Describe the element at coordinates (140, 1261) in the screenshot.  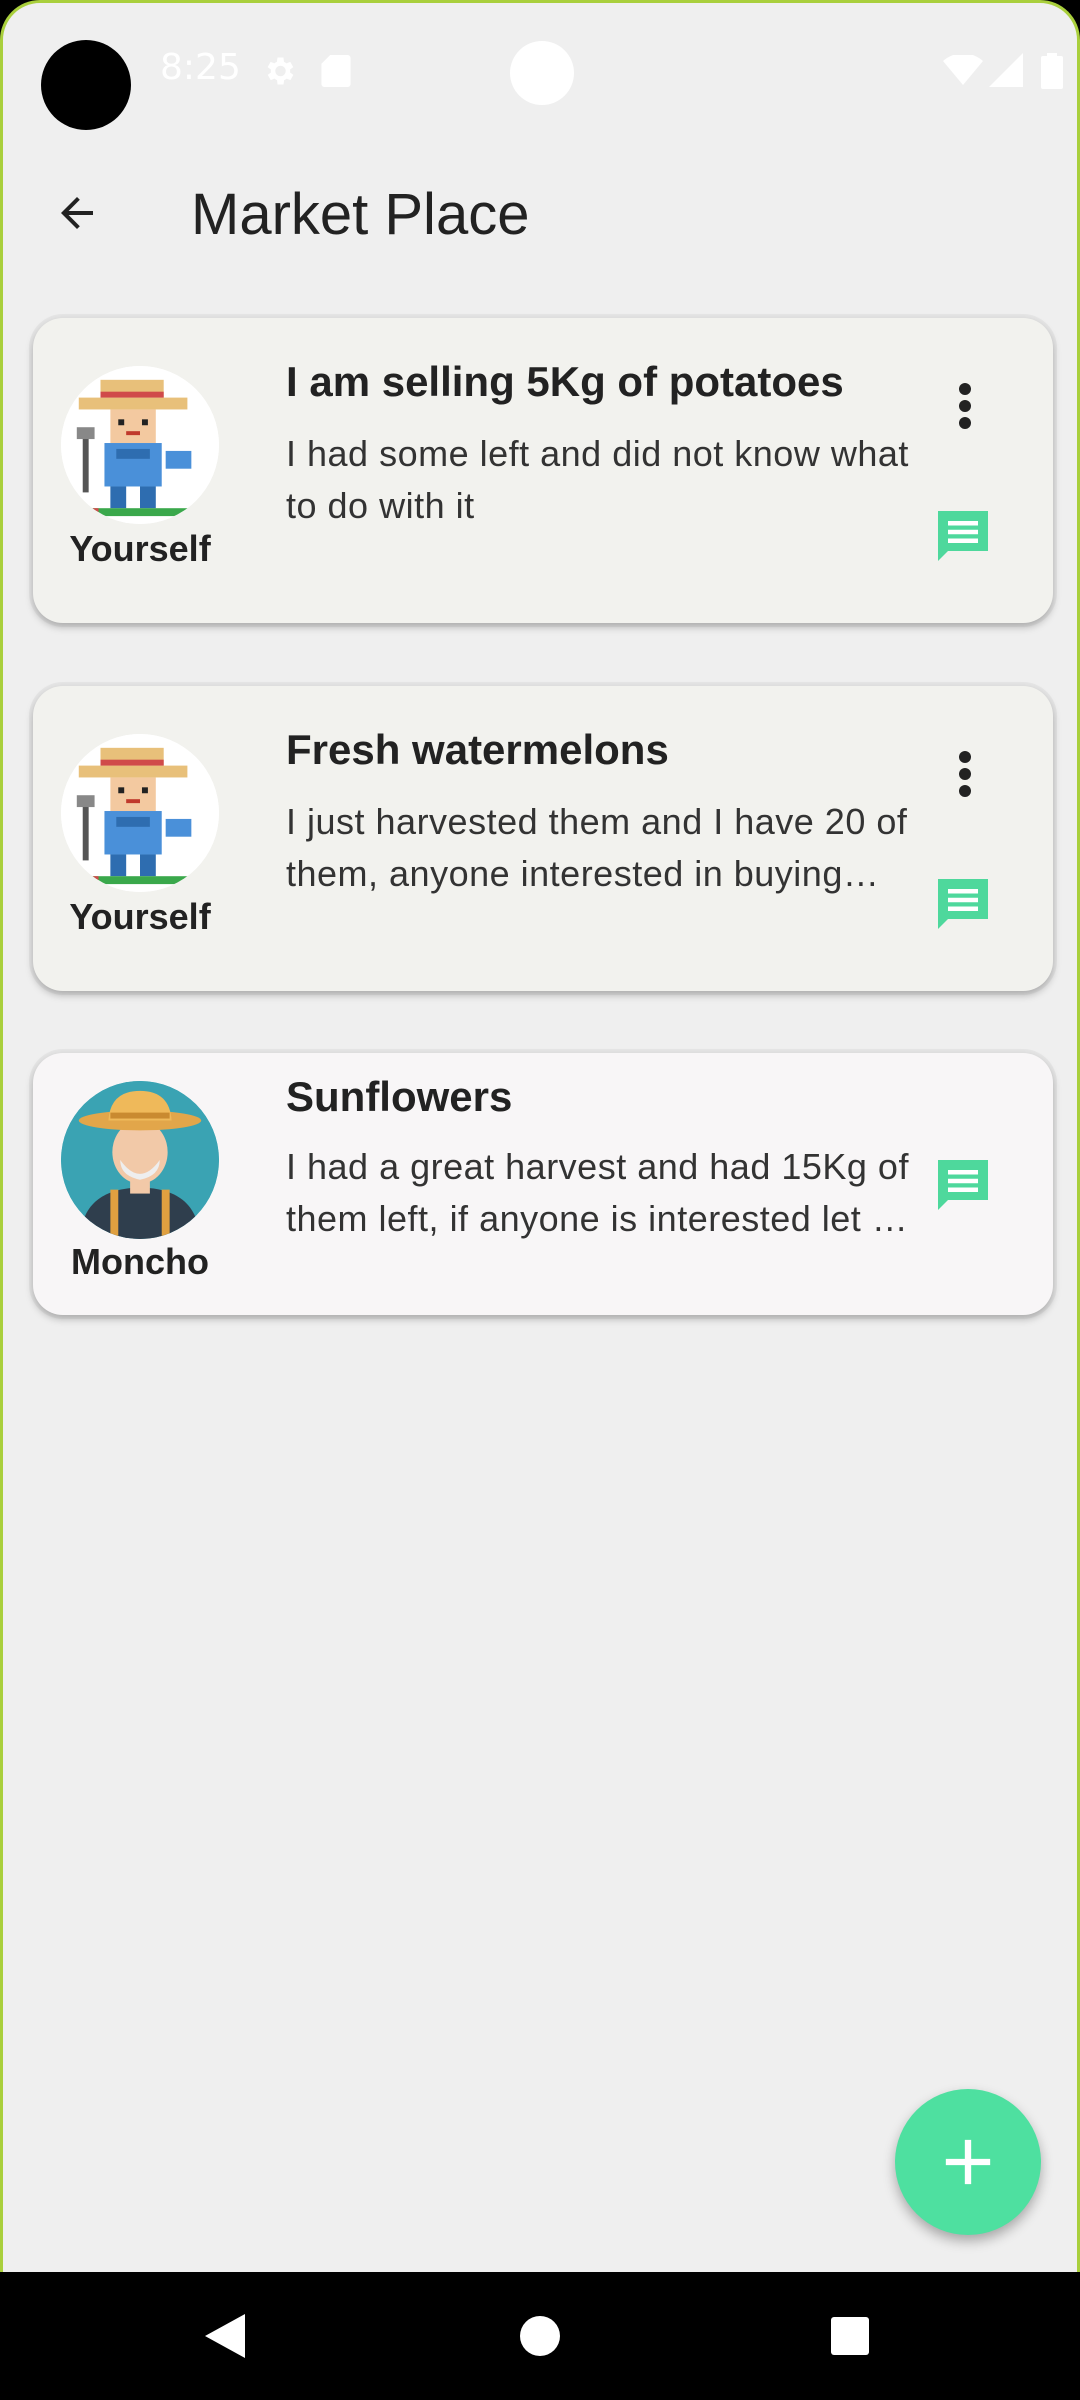
I see `author-name: Moncho` at that location.